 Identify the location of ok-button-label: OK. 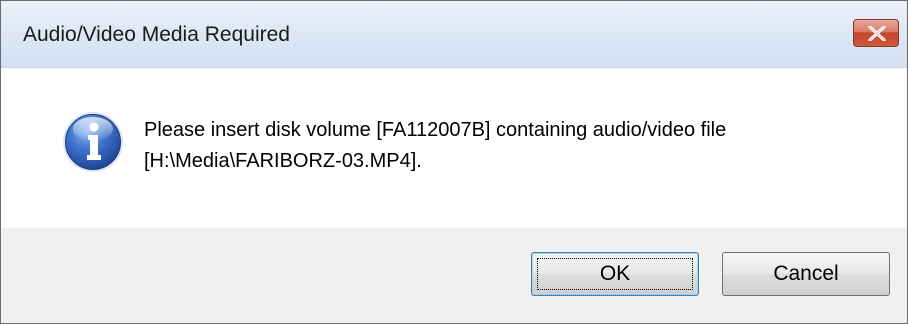
(615, 273).